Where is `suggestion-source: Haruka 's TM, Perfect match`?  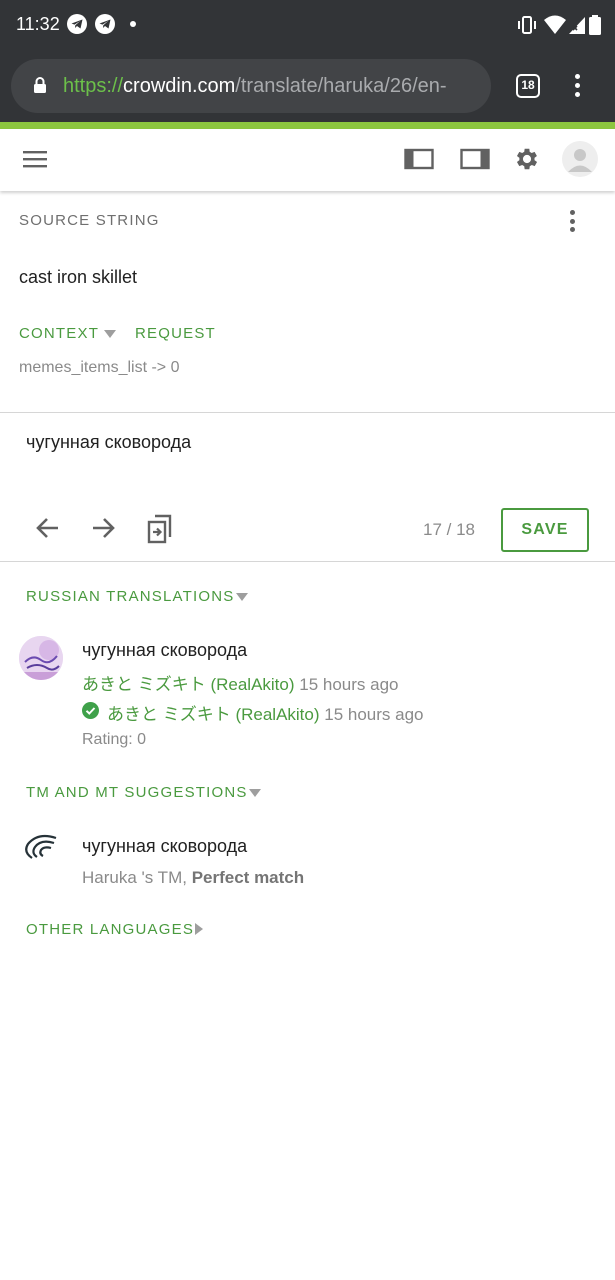
suggestion-source: Haruka 's TM, Perfect match is located at coordinates (193, 878).